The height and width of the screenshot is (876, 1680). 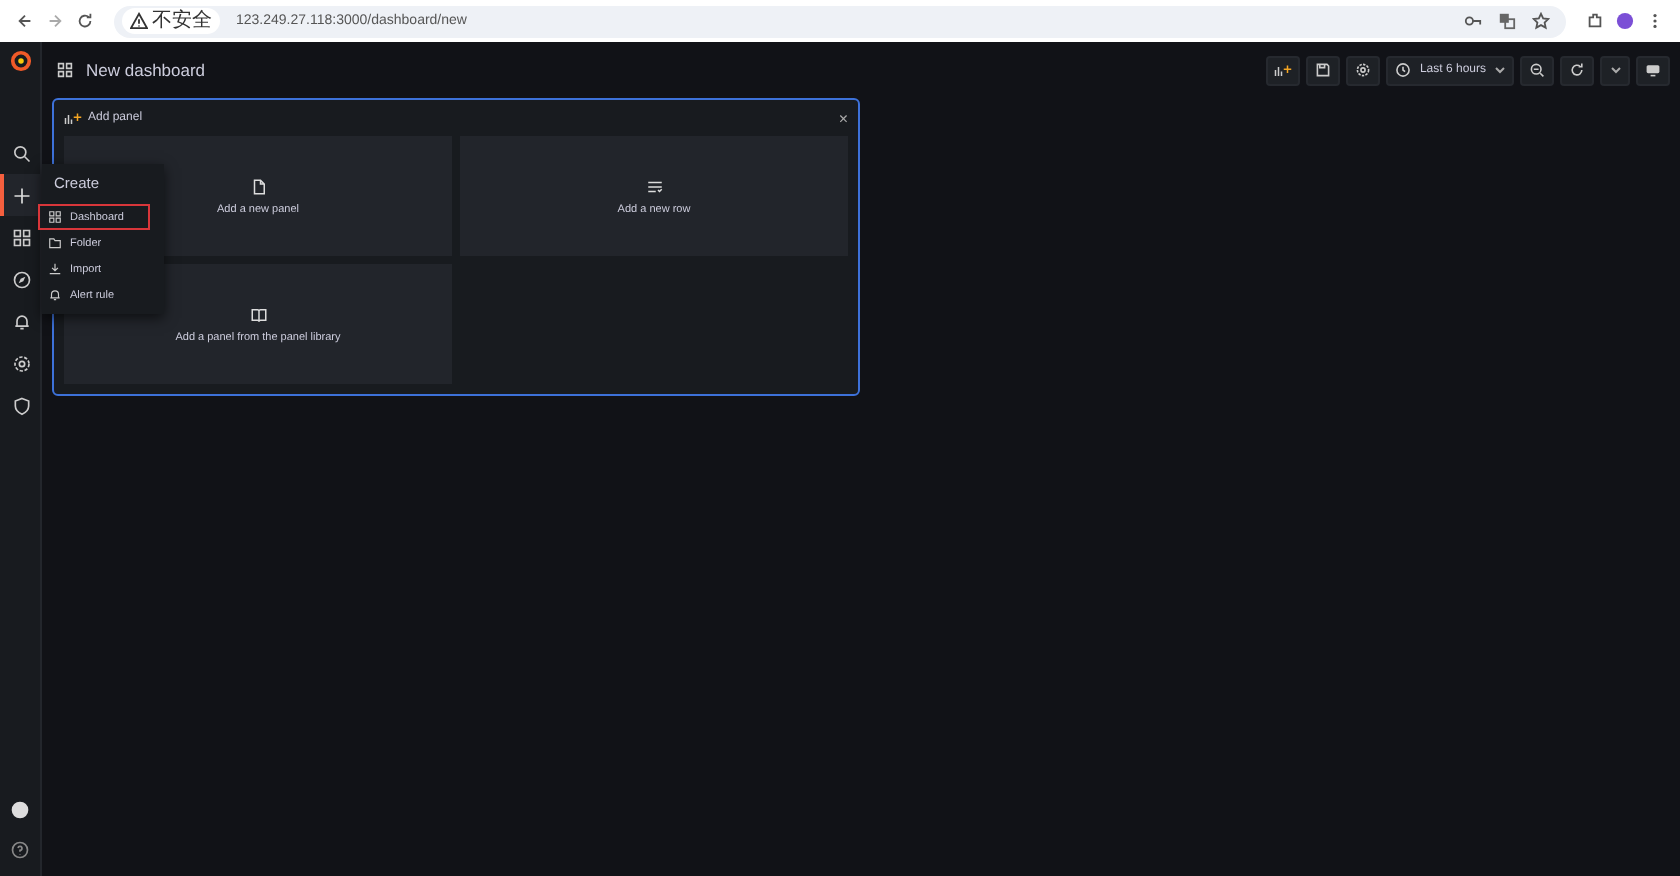 What do you see at coordinates (182, 21) in the screenshot?
I see `security-warning: 不安全` at bounding box center [182, 21].